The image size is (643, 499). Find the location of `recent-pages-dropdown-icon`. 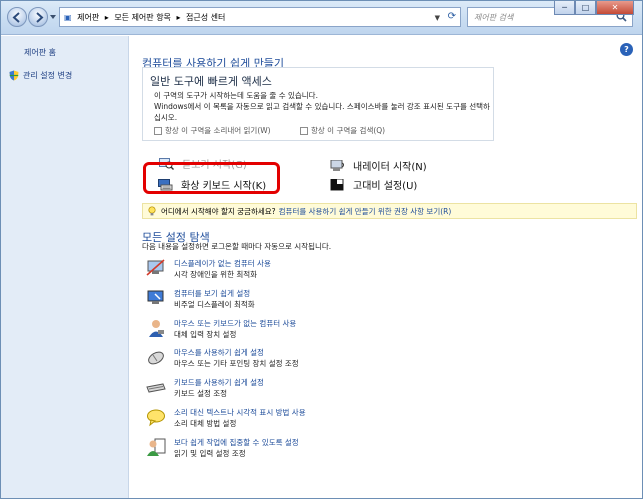

recent-pages-dropdown-icon is located at coordinates (53, 17).